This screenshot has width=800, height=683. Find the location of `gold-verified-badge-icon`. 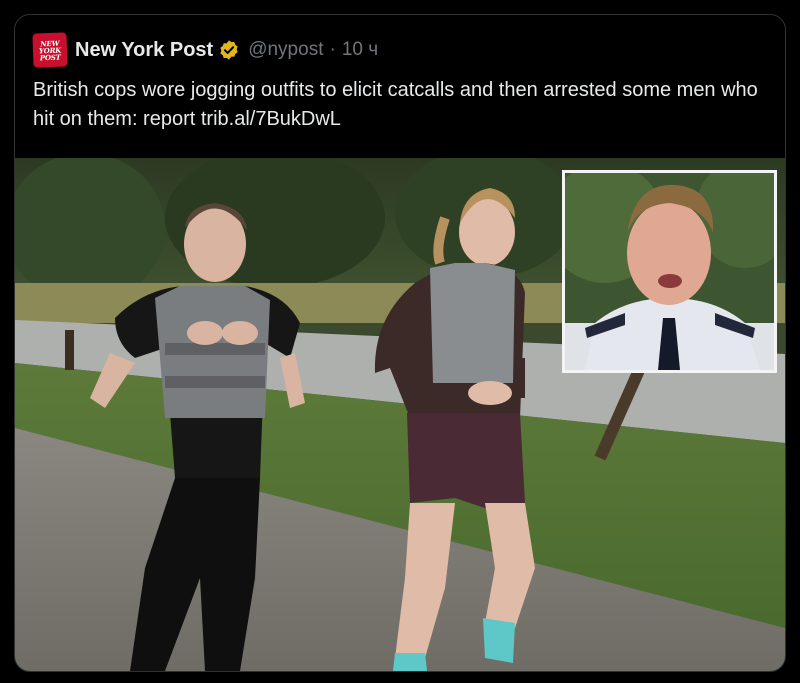

gold-verified-badge-icon is located at coordinates (229, 50).